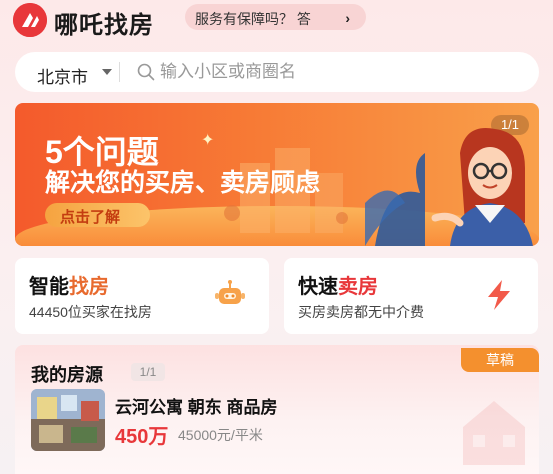  I want to click on listing-thumbnail, so click(68, 420).